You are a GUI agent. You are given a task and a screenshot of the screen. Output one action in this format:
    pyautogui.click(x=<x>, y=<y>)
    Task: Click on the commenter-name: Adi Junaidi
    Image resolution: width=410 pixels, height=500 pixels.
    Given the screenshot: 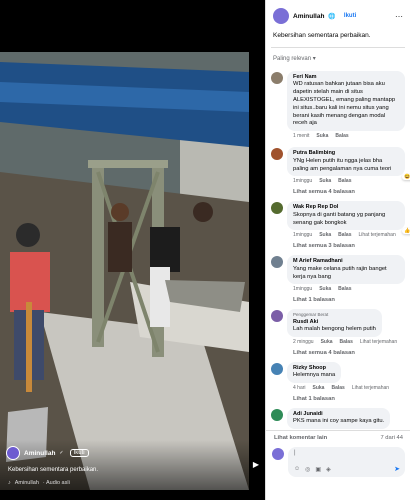 What is the action you would take?
    pyautogui.click(x=338, y=414)
    